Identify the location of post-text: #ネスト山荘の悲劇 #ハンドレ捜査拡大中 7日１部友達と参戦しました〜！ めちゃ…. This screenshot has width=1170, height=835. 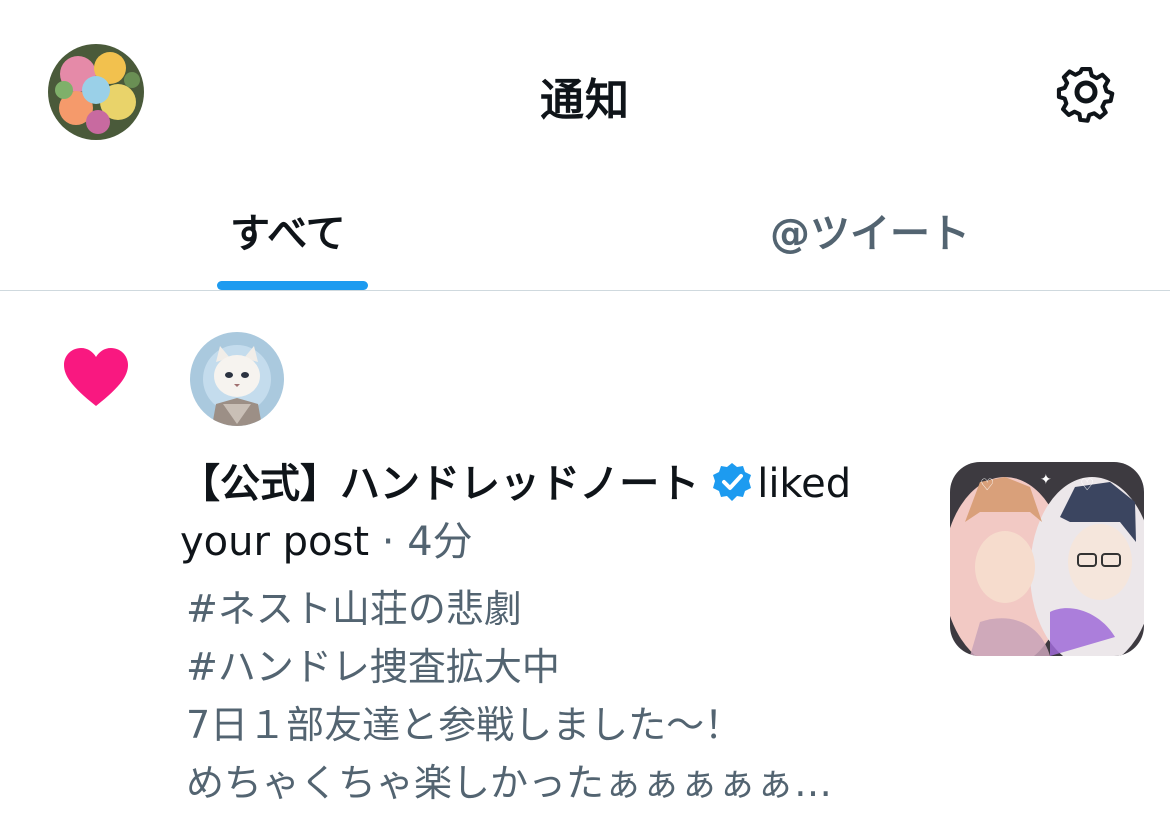
(509, 696).